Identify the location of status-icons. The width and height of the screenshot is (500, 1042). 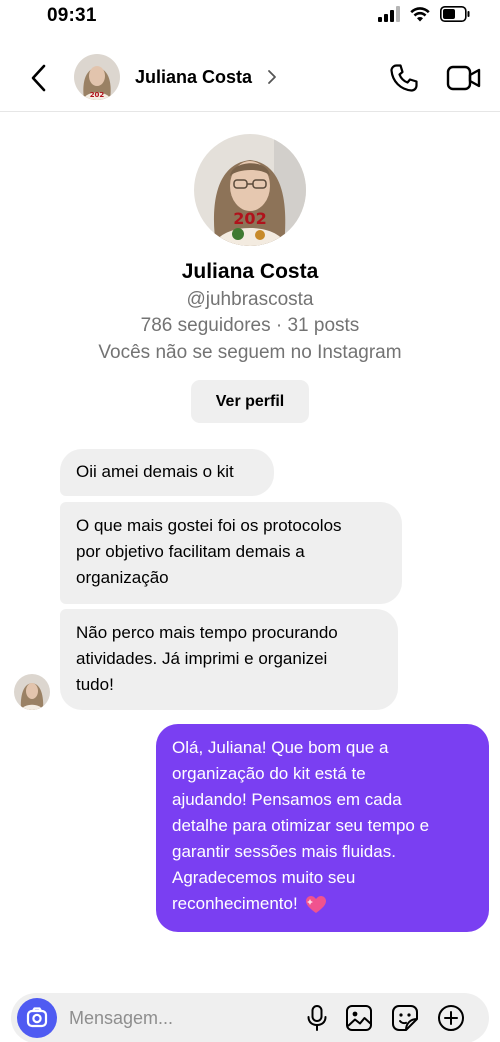
(424, 14).